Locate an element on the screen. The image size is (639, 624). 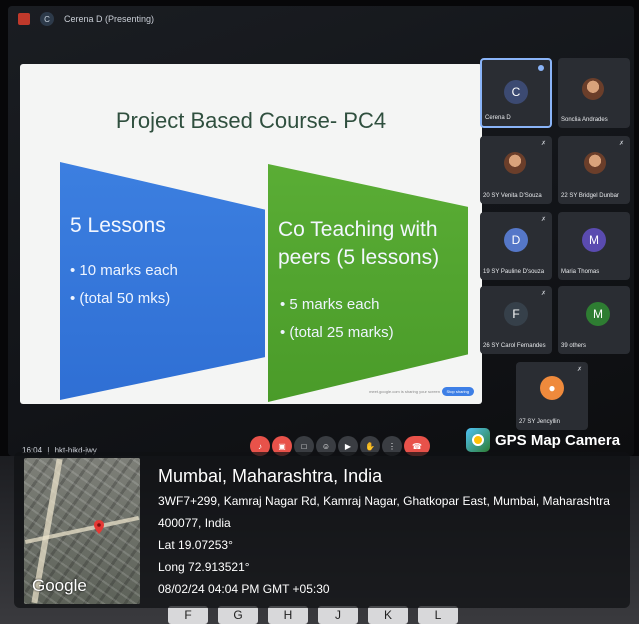
location-datetime: 08/02/24 04:04 PM GMT +05:30 is located at coordinates (244, 589).